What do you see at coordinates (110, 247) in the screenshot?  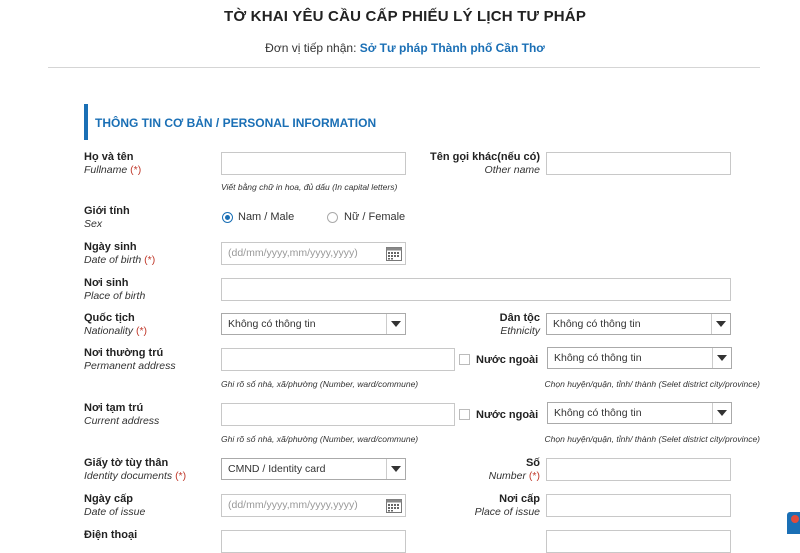 I see `dob-label: Ngày sinh` at bounding box center [110, 247].